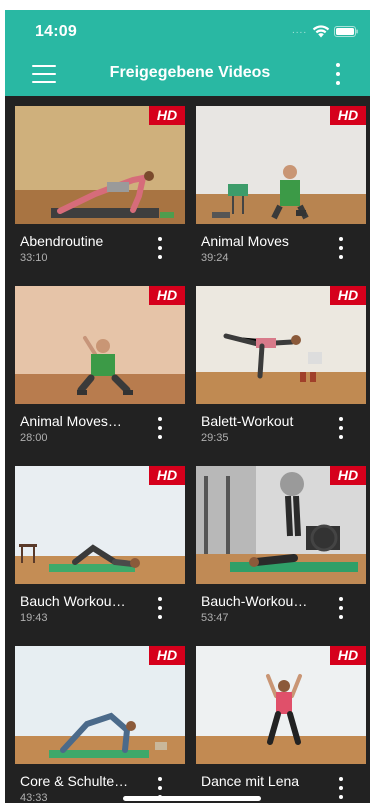 This screenshot has height=803, width=370. What do you see at coordinates (215, 438) in the screenshot?
I see `video-duration: 29:35` at bounding box center [215, 438].